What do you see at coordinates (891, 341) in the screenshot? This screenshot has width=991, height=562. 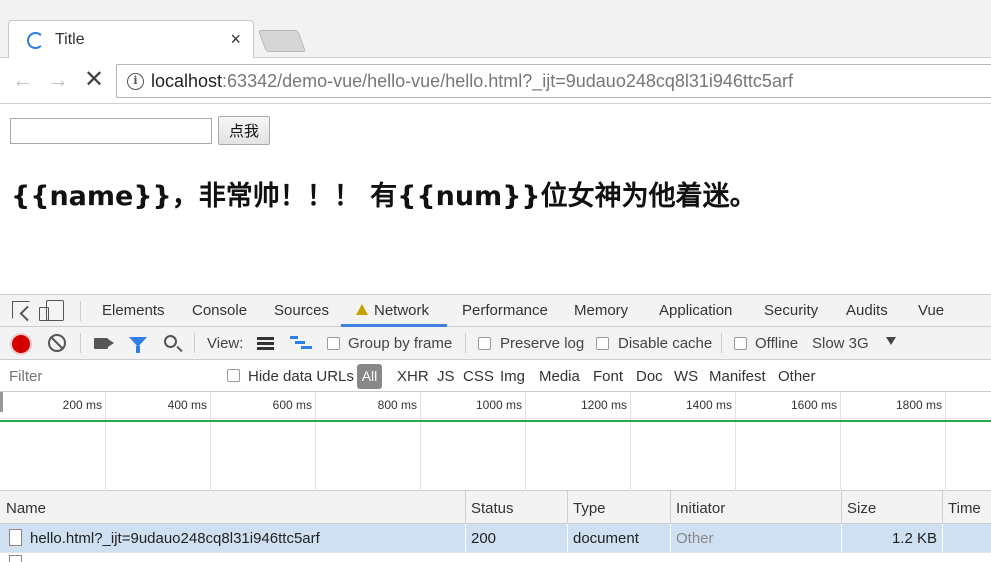 I see `chevron-down-icon` at bounding box center [891, 341].